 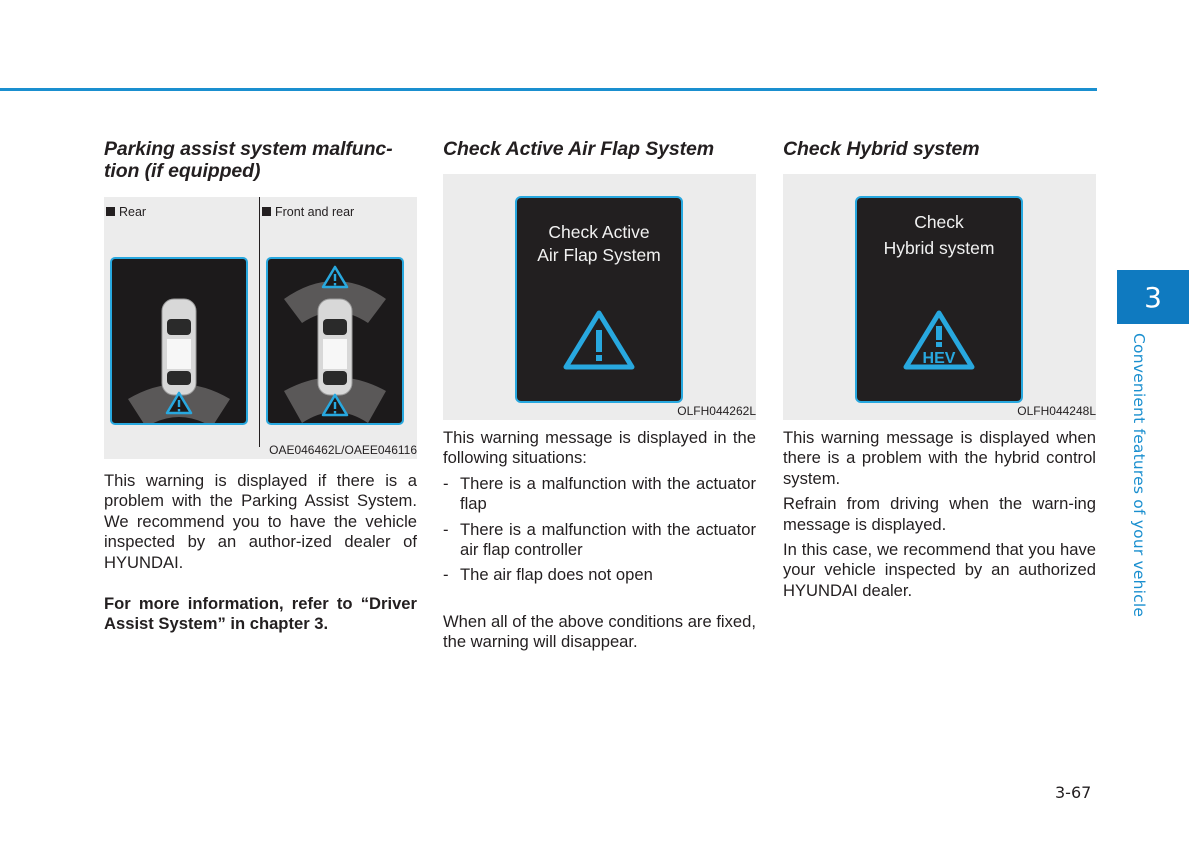 What do you see at coordinates (939, 222) in the screenshot?
I see `screen-message-line-1: Check` at bounding box center [939, 222].